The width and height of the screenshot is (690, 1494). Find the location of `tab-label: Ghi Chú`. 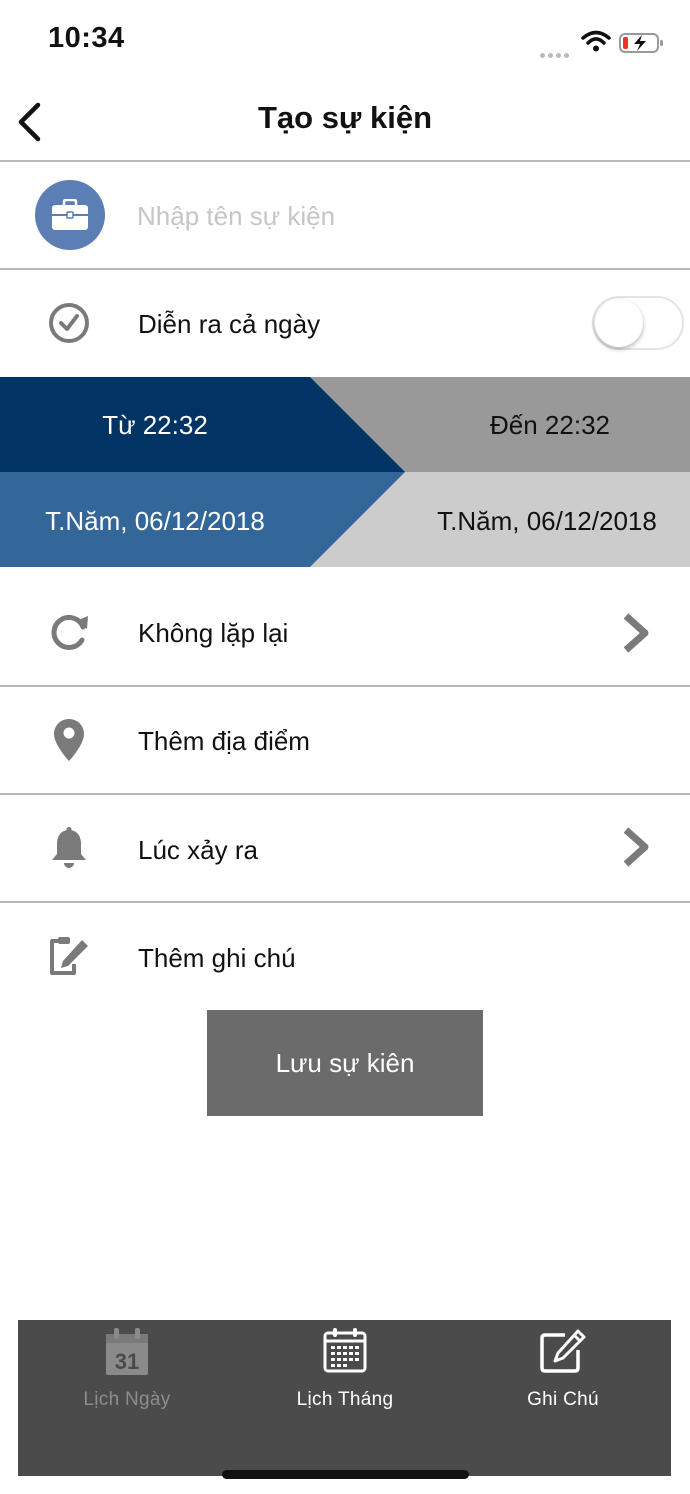

tab-label: Ghi Chú is located at coordinates (563, 1399).